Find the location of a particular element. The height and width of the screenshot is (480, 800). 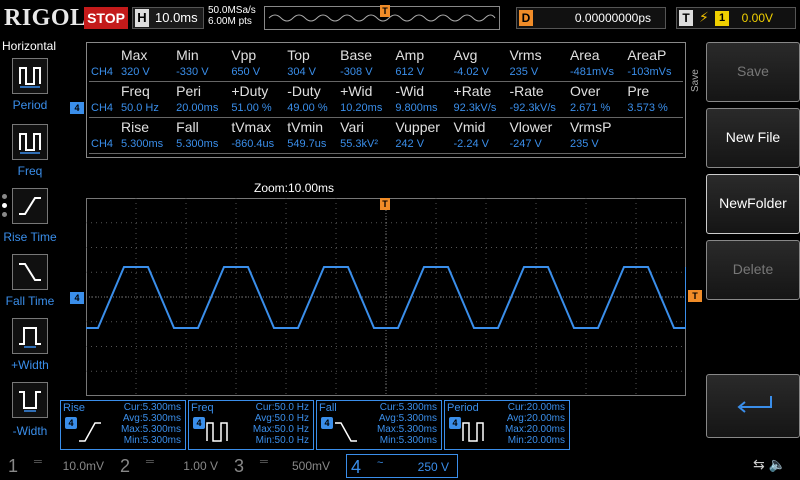

new-file-button: New File is located at coordinates (753, 138).